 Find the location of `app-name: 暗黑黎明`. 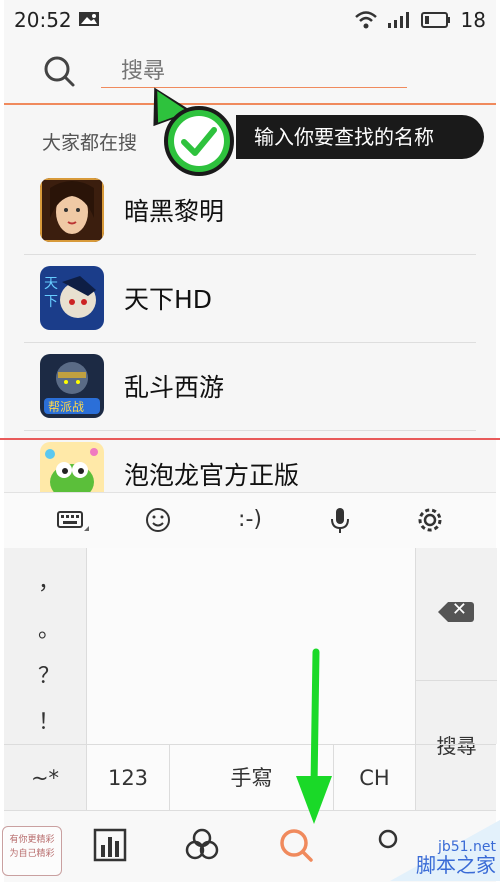

app-name: 暗黑黎明 is located at coordinates (174, 211).